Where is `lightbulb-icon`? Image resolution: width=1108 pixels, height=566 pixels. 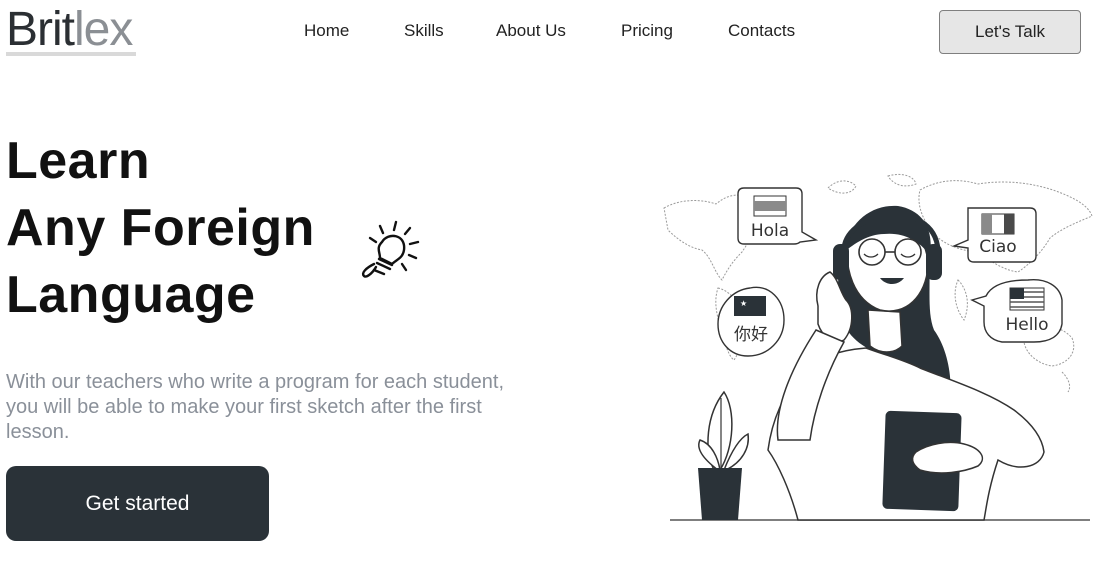 lightbulb-icon is located at coordinates (390, 249).